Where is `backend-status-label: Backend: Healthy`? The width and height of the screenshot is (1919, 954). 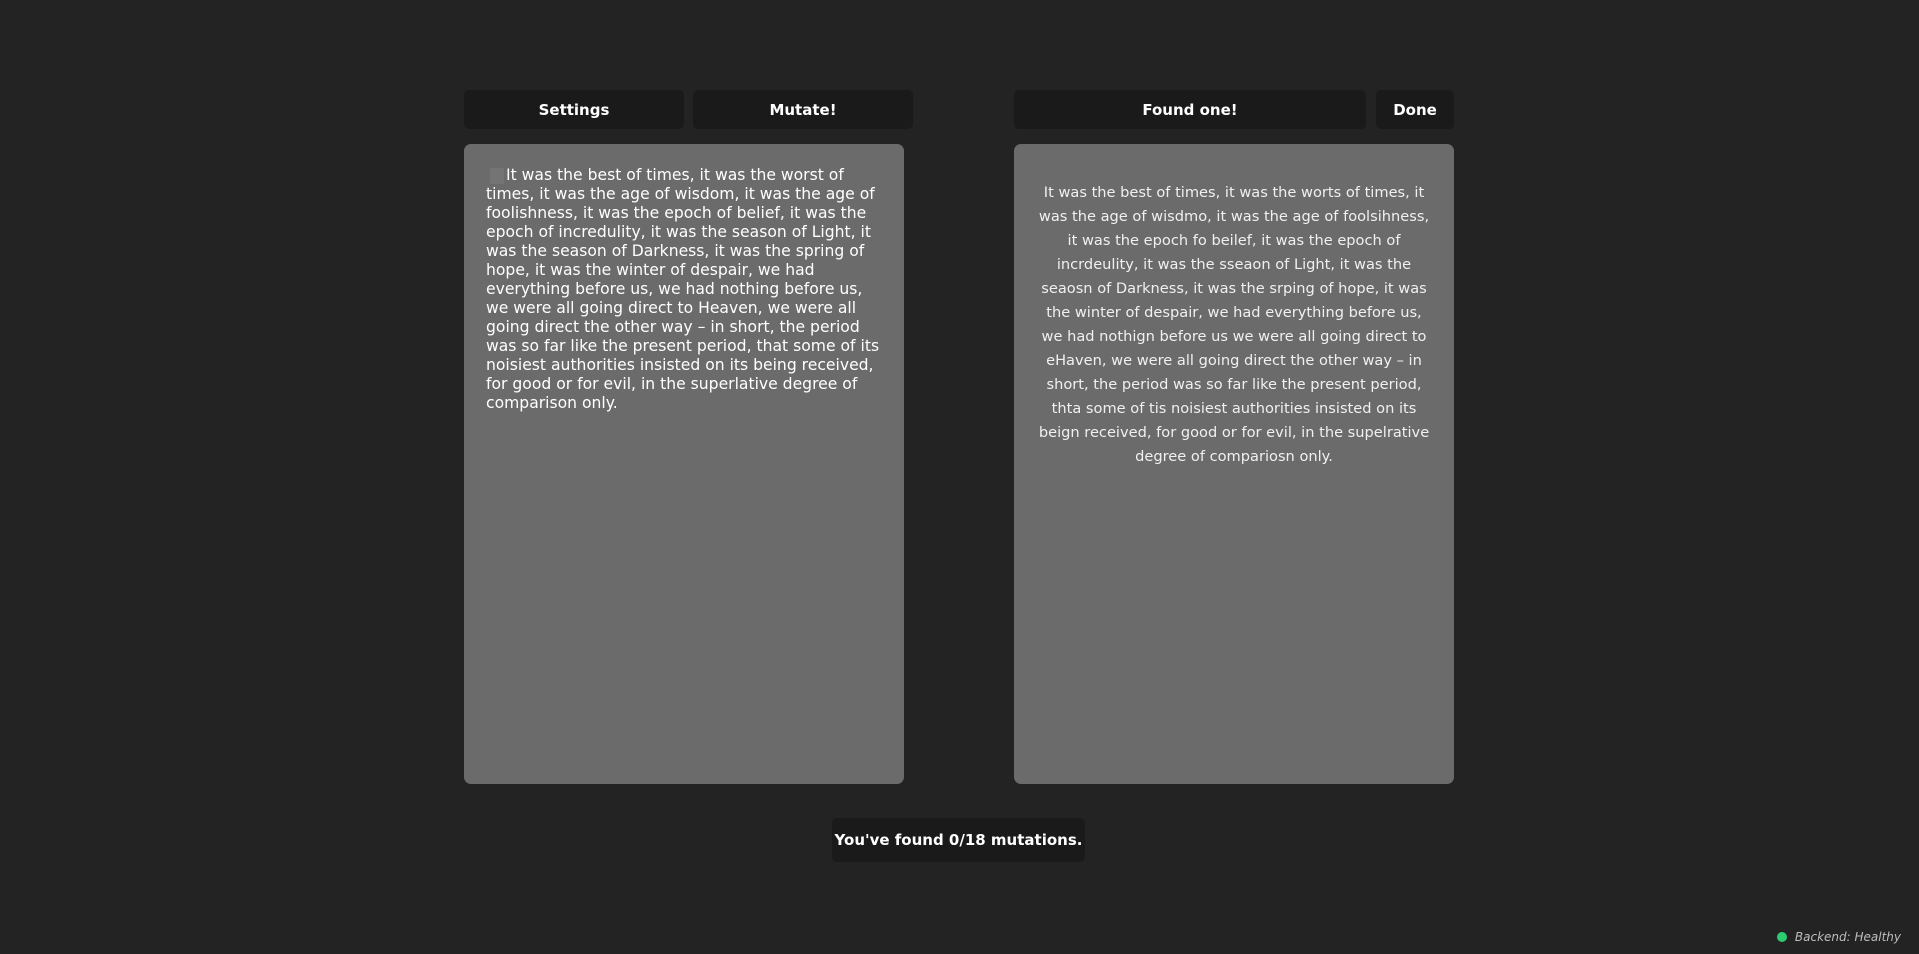 backend-status-label: Backend: Healthy is located at coordinates (1847, 937).